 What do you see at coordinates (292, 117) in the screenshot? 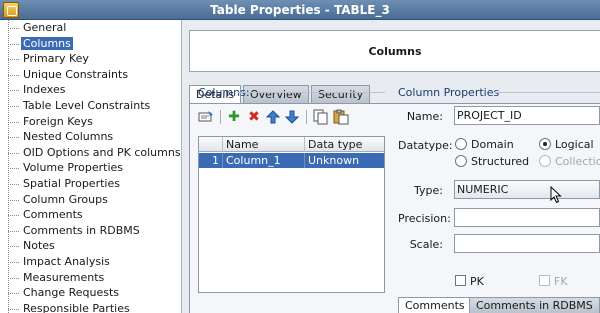
I see `move-down-icon` at bounding box center [292, 117].